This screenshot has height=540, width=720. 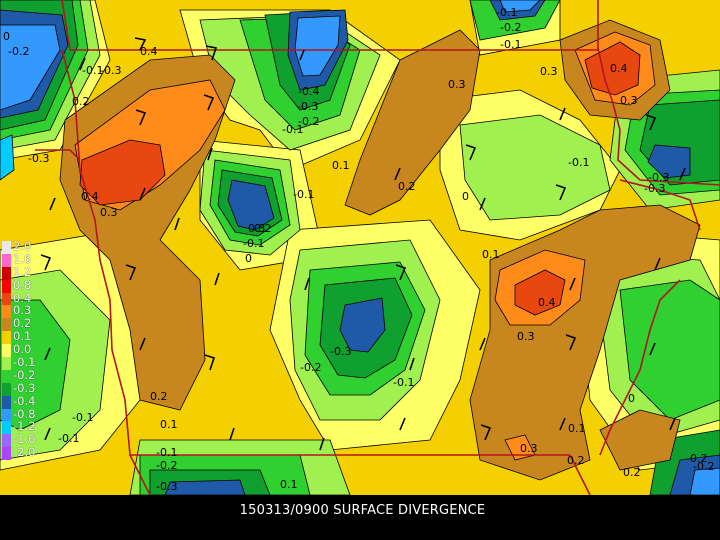 I want to click on legend-item: -2.0, so click(x=22, y=453).